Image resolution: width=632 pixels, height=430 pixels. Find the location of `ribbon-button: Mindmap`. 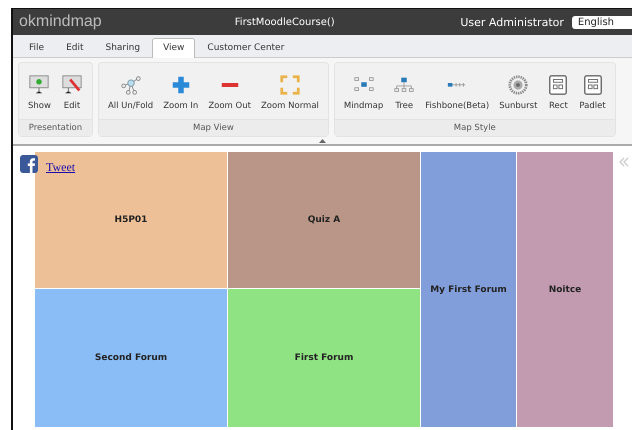

ribbon-button: Mindmap is located at coordinates (363, 91).